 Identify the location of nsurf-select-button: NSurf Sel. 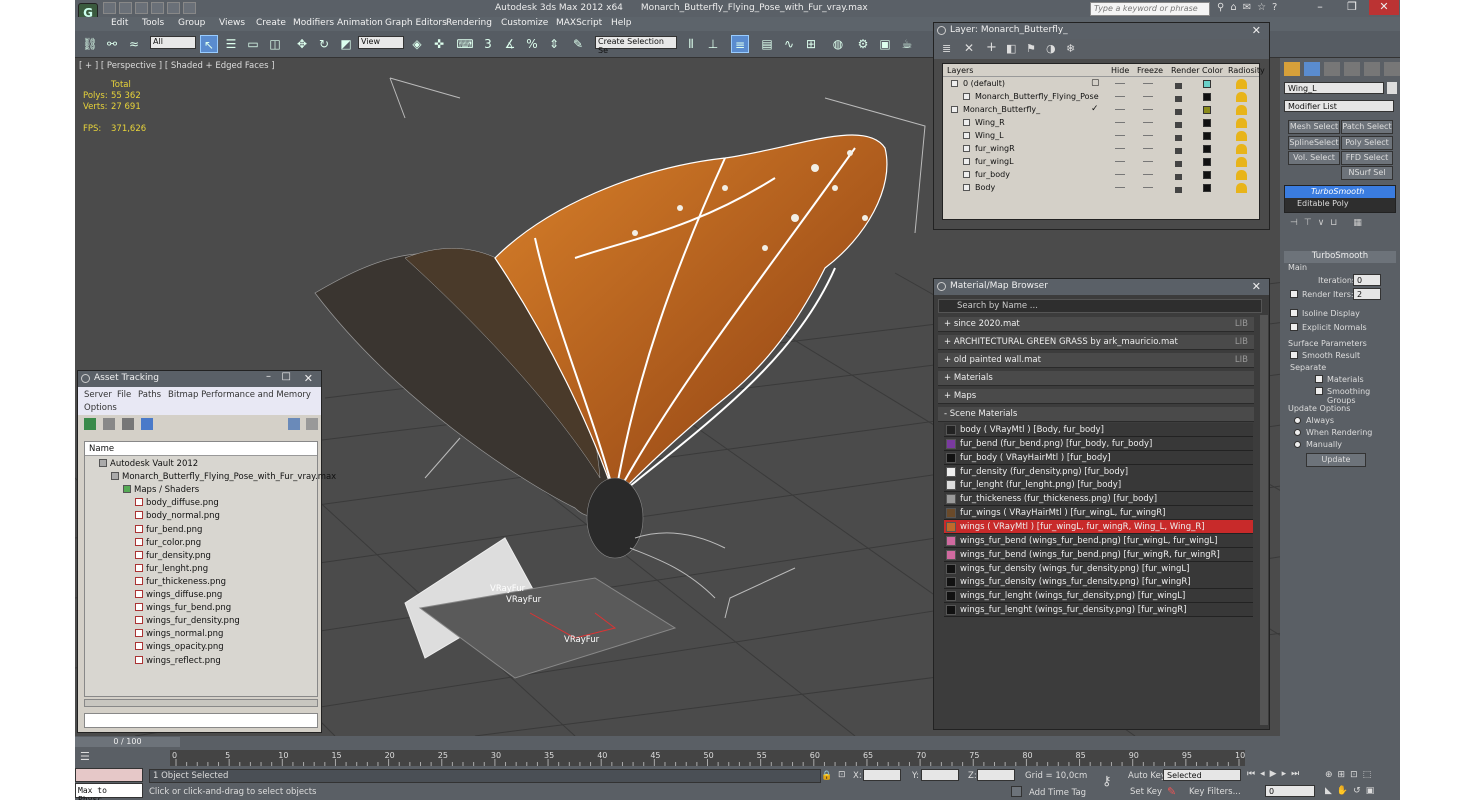
(1367, 173).